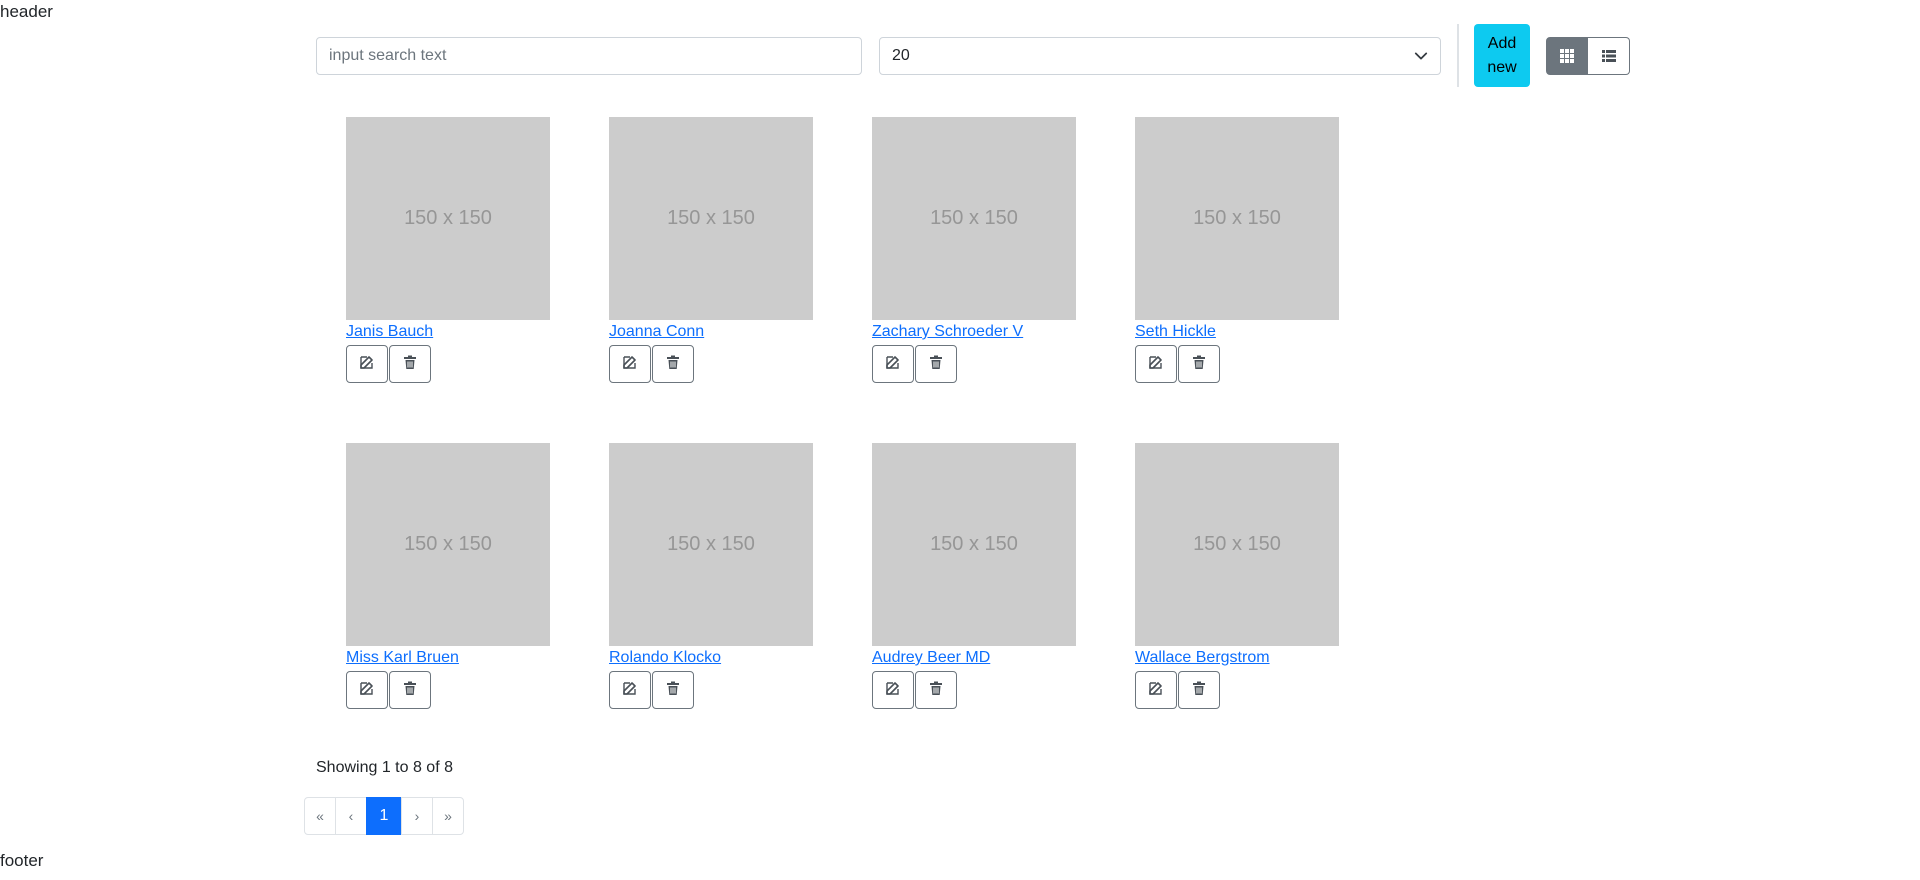 The height and width of the screenshot is (880, 1920). I want to click on person-card: 150 x 150 Miss Karl Bruen, so click(448, 576).